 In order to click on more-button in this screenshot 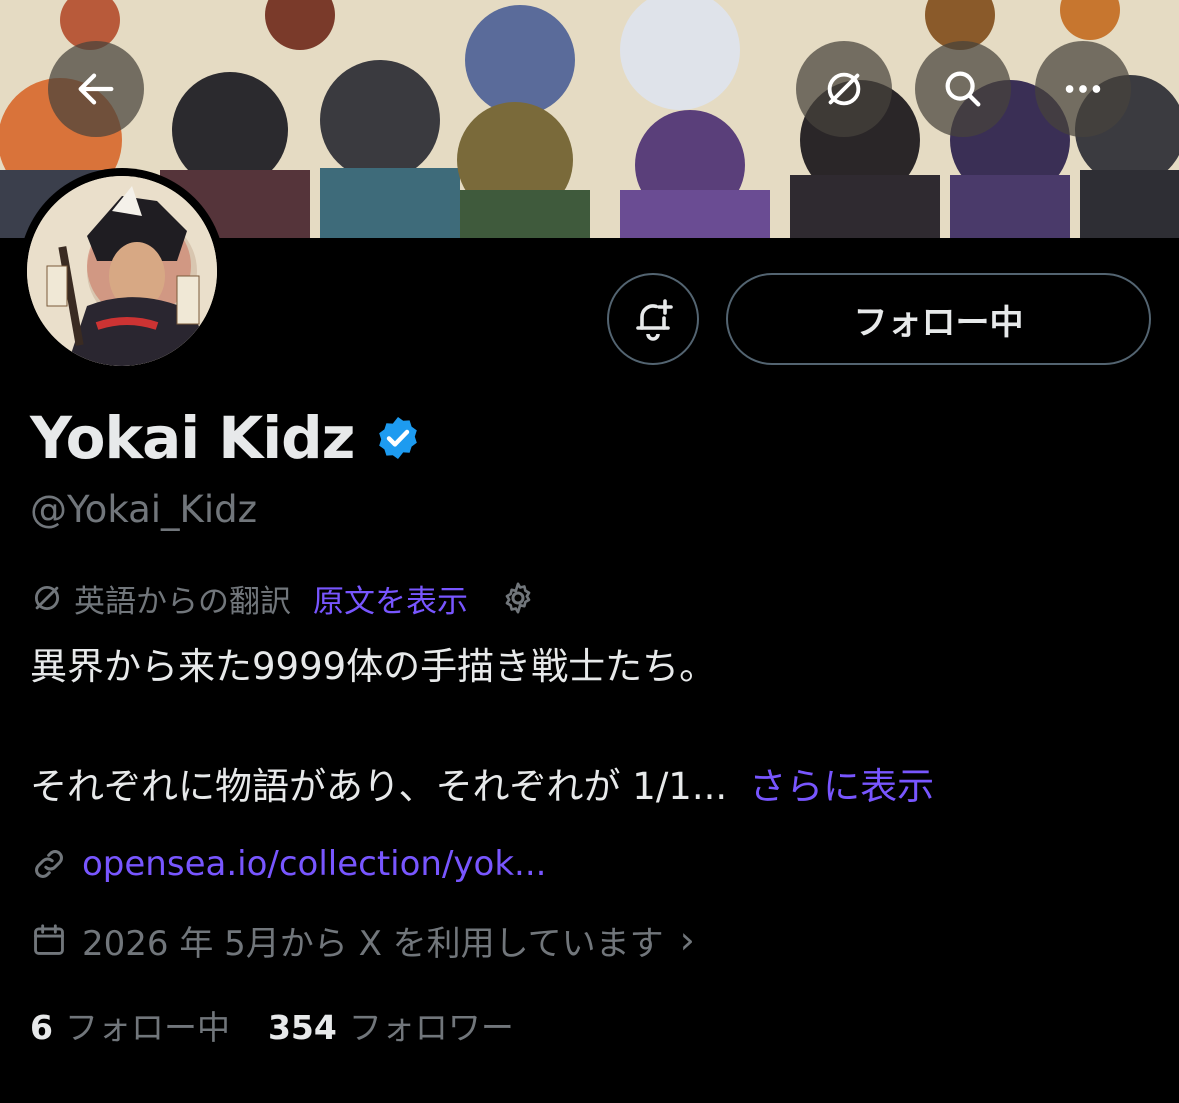, I will do `click(1083, 89)`.